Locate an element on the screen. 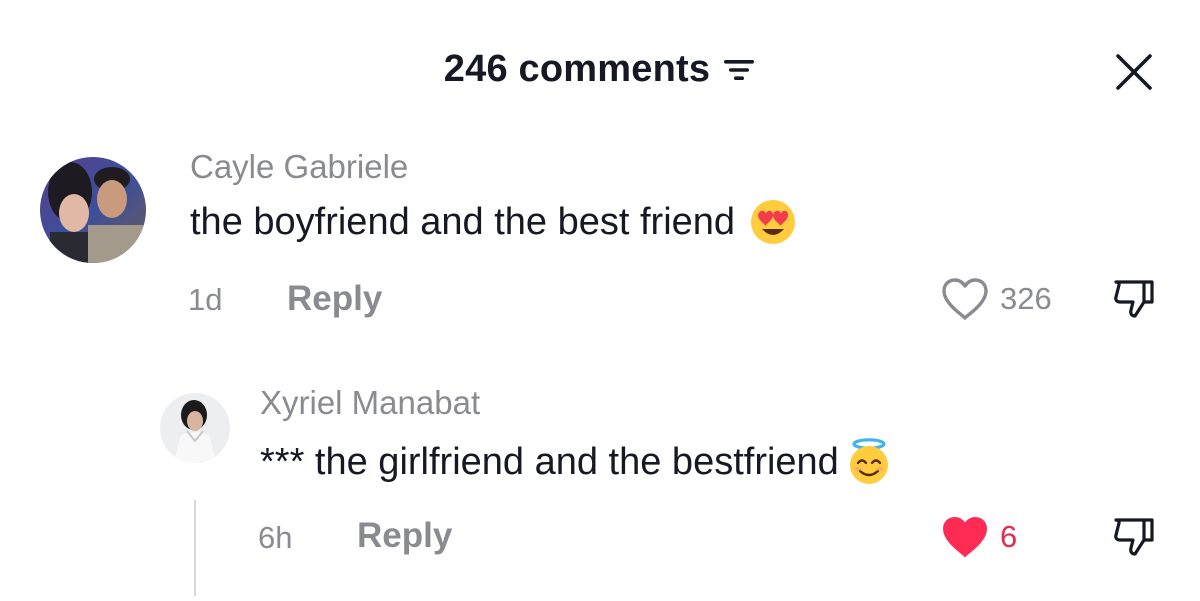 Image resolution: width=1200 pixels, height=601 pixels. comment-username: Xyriel Manabat is located at coordinates (370, 403).